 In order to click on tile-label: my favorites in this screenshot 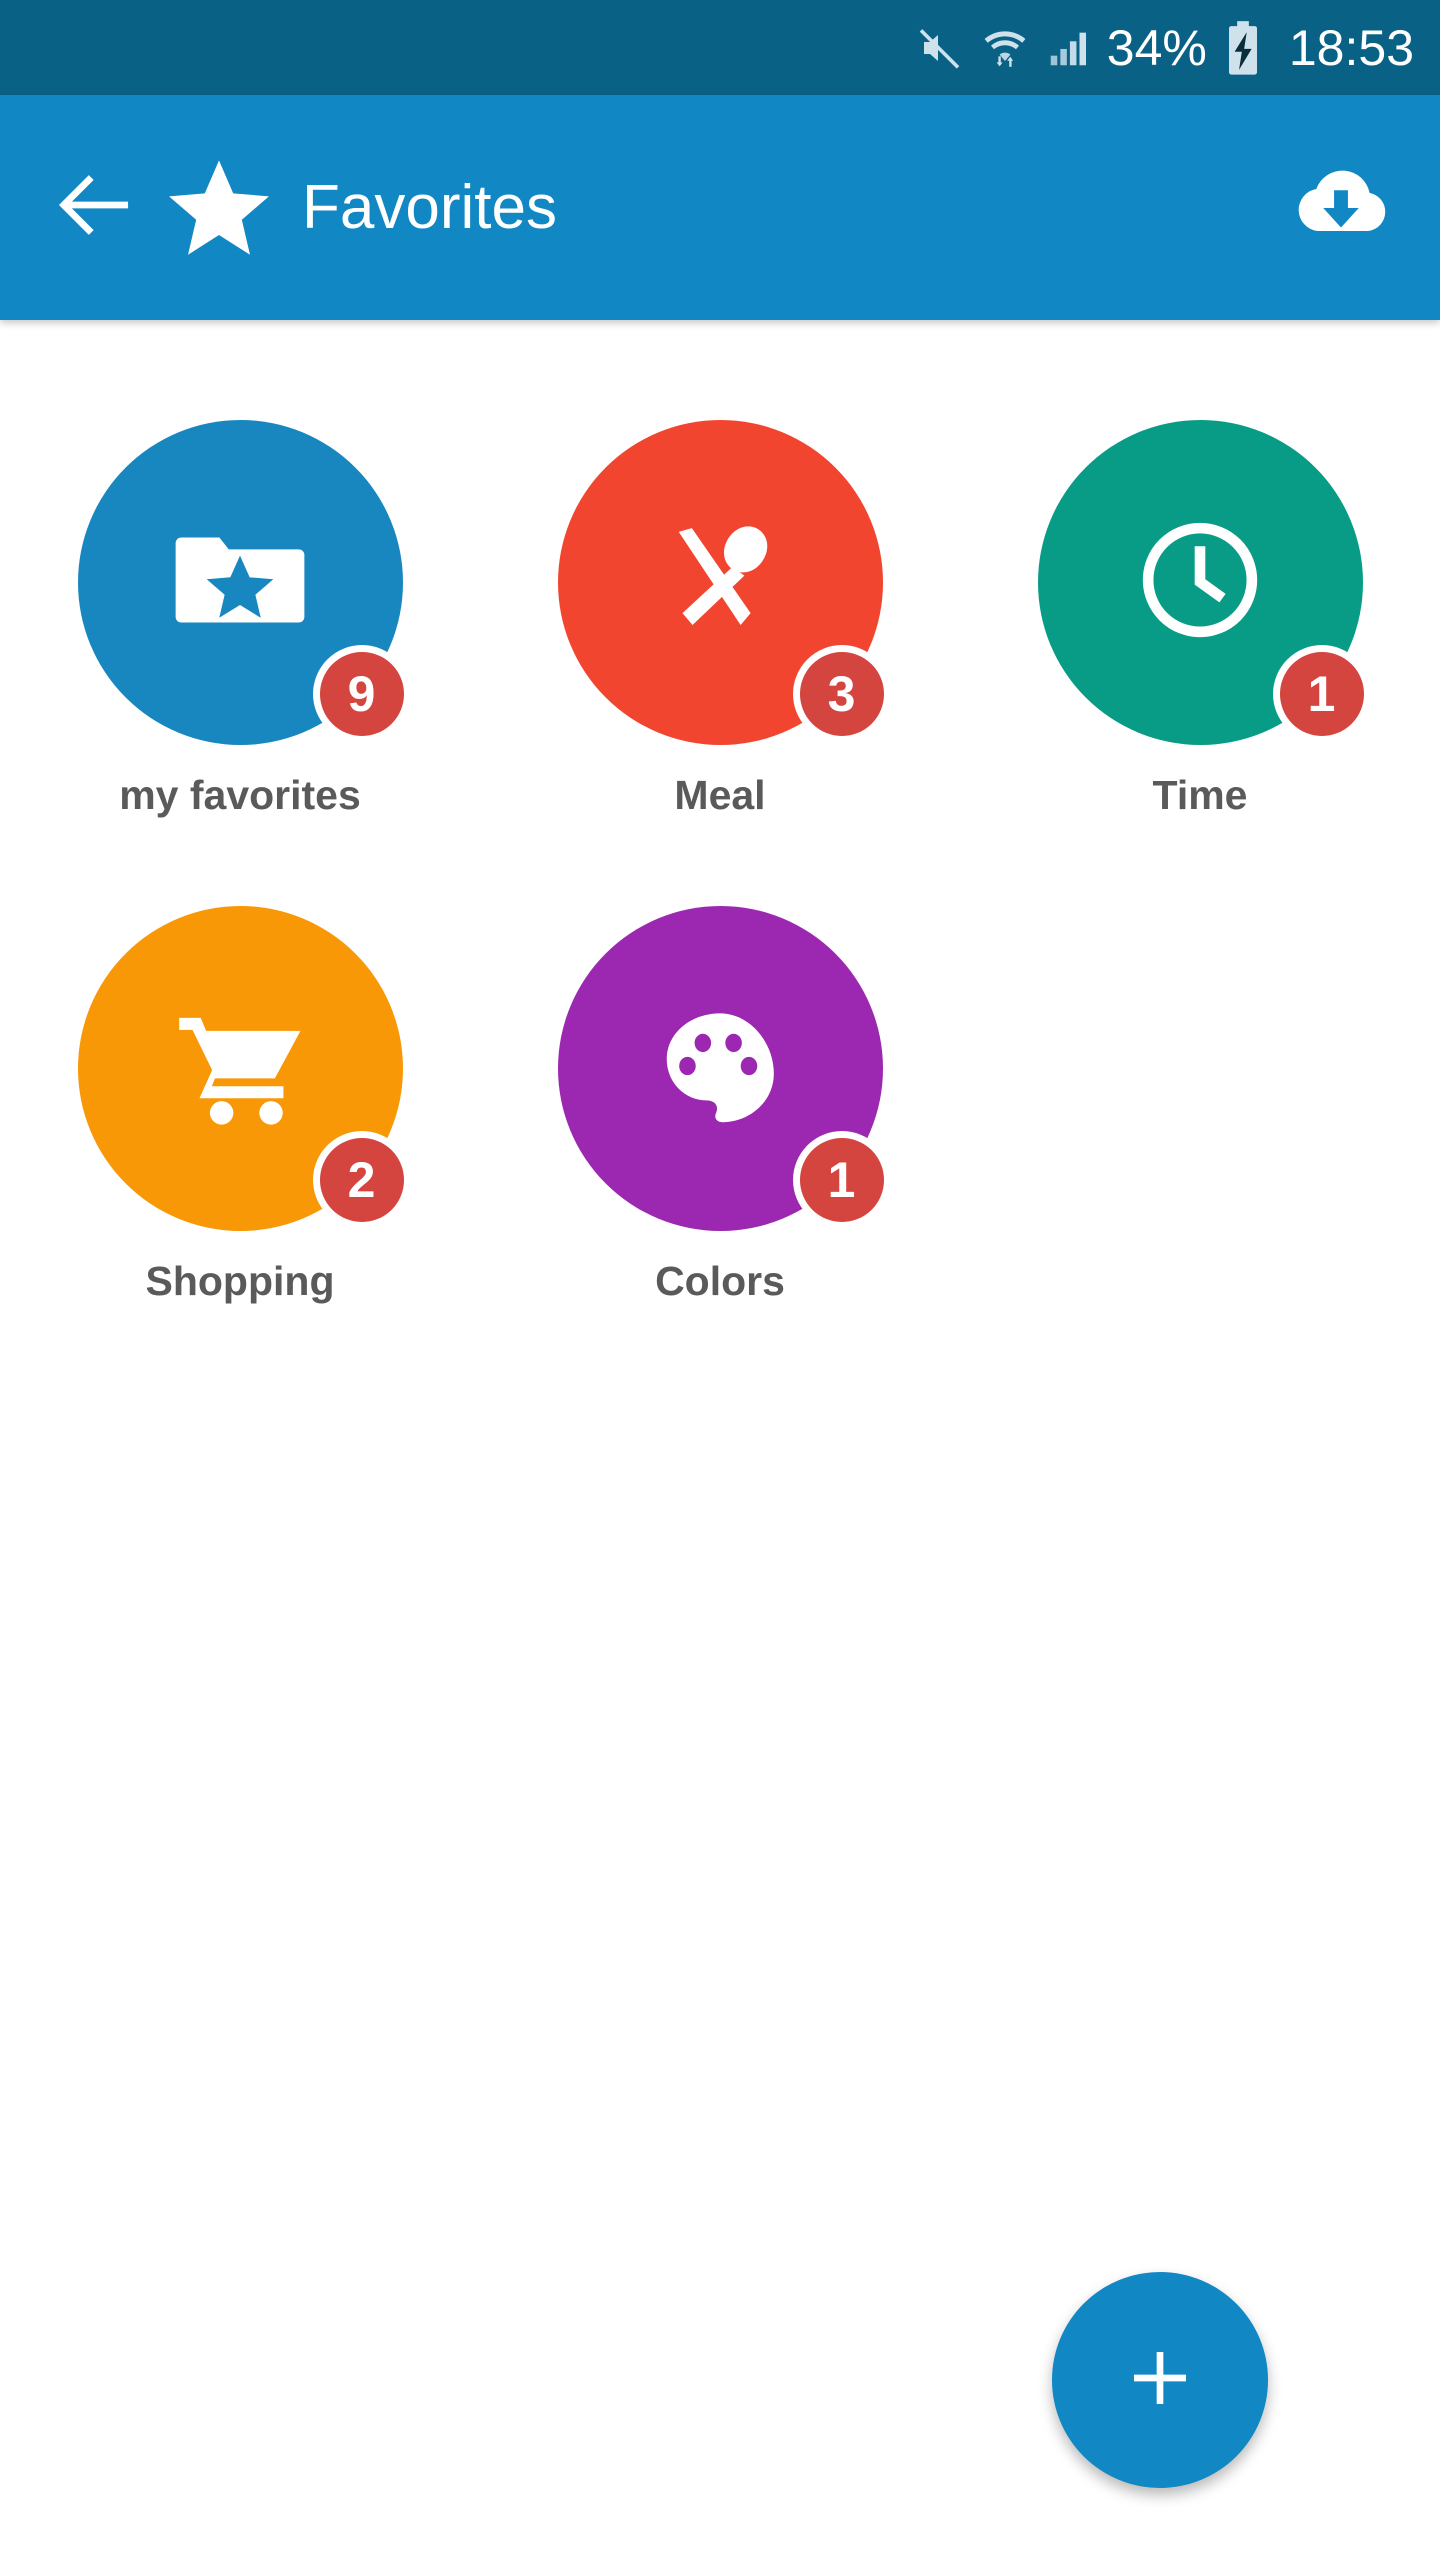, I will do `click(240, 795)`.